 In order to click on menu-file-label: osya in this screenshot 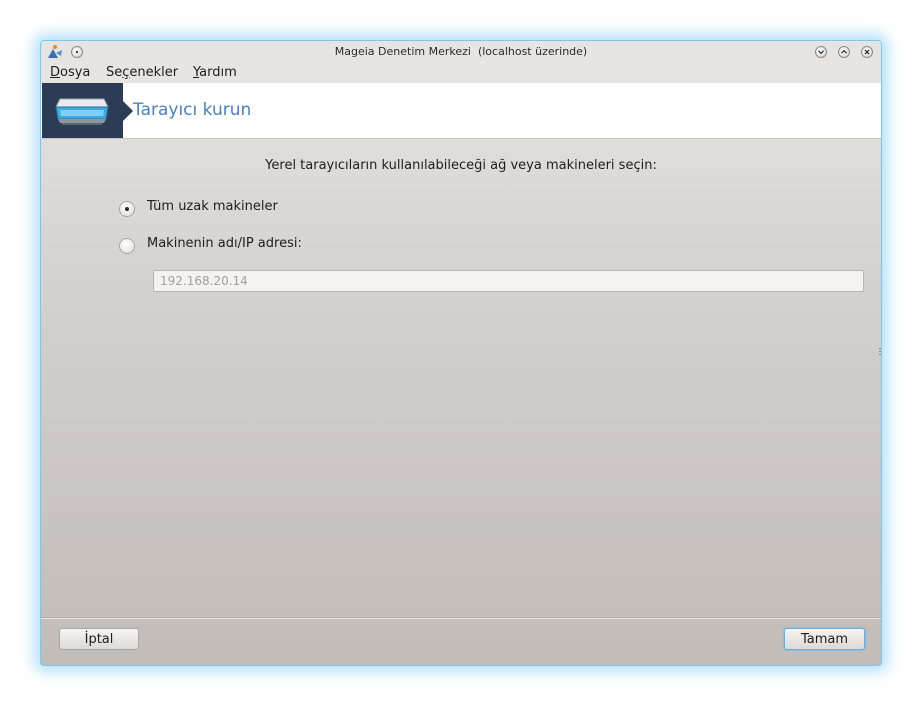, I will do `click(75, 72)`.